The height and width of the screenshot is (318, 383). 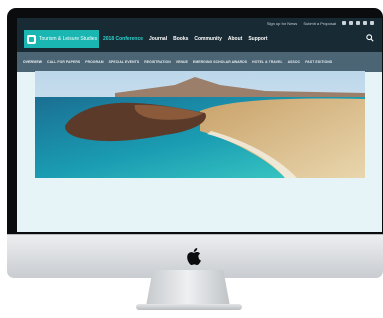 I want to click on subnav-registration: REGISTRATION, so click(x=157, y=62).